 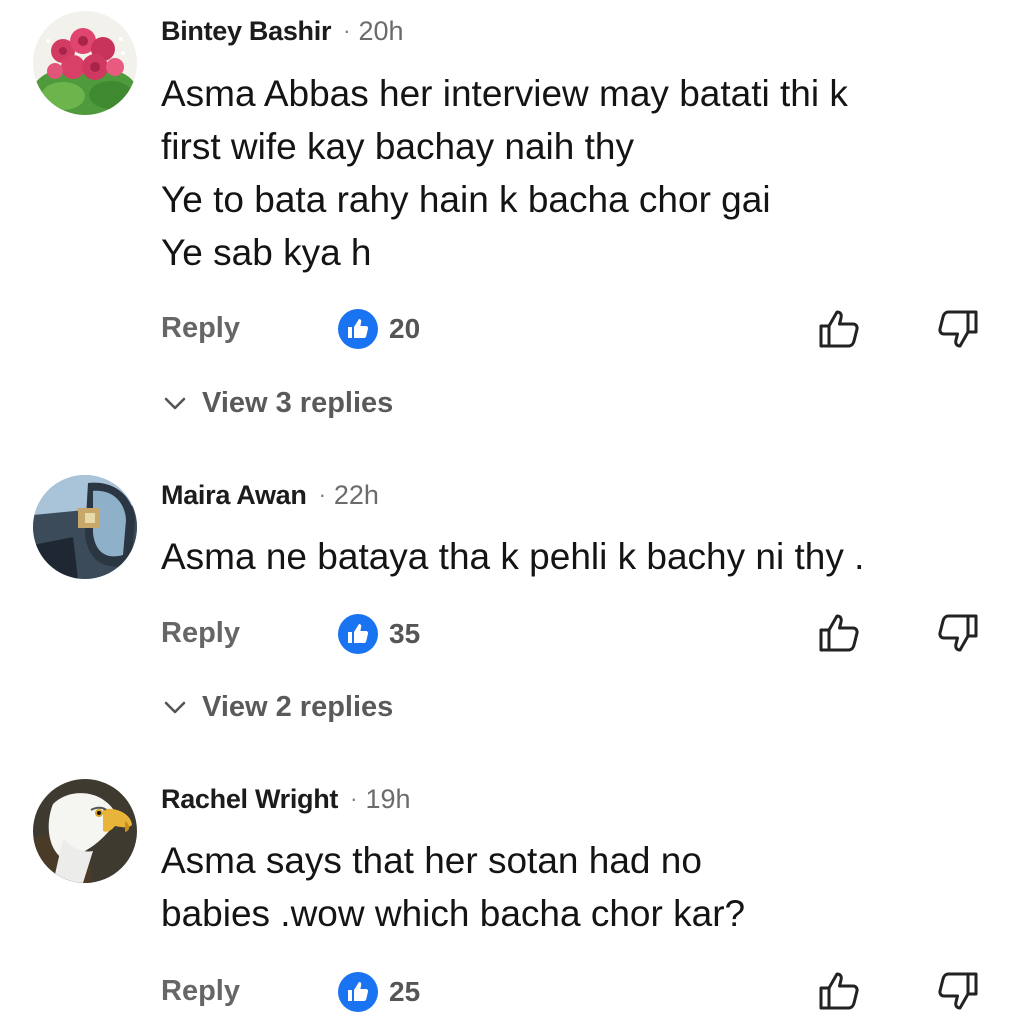 What do you see at coordinates (249, 799) in the screenshot?
I see `author-name: Rachel Wright` at bounding box center [249, 799].